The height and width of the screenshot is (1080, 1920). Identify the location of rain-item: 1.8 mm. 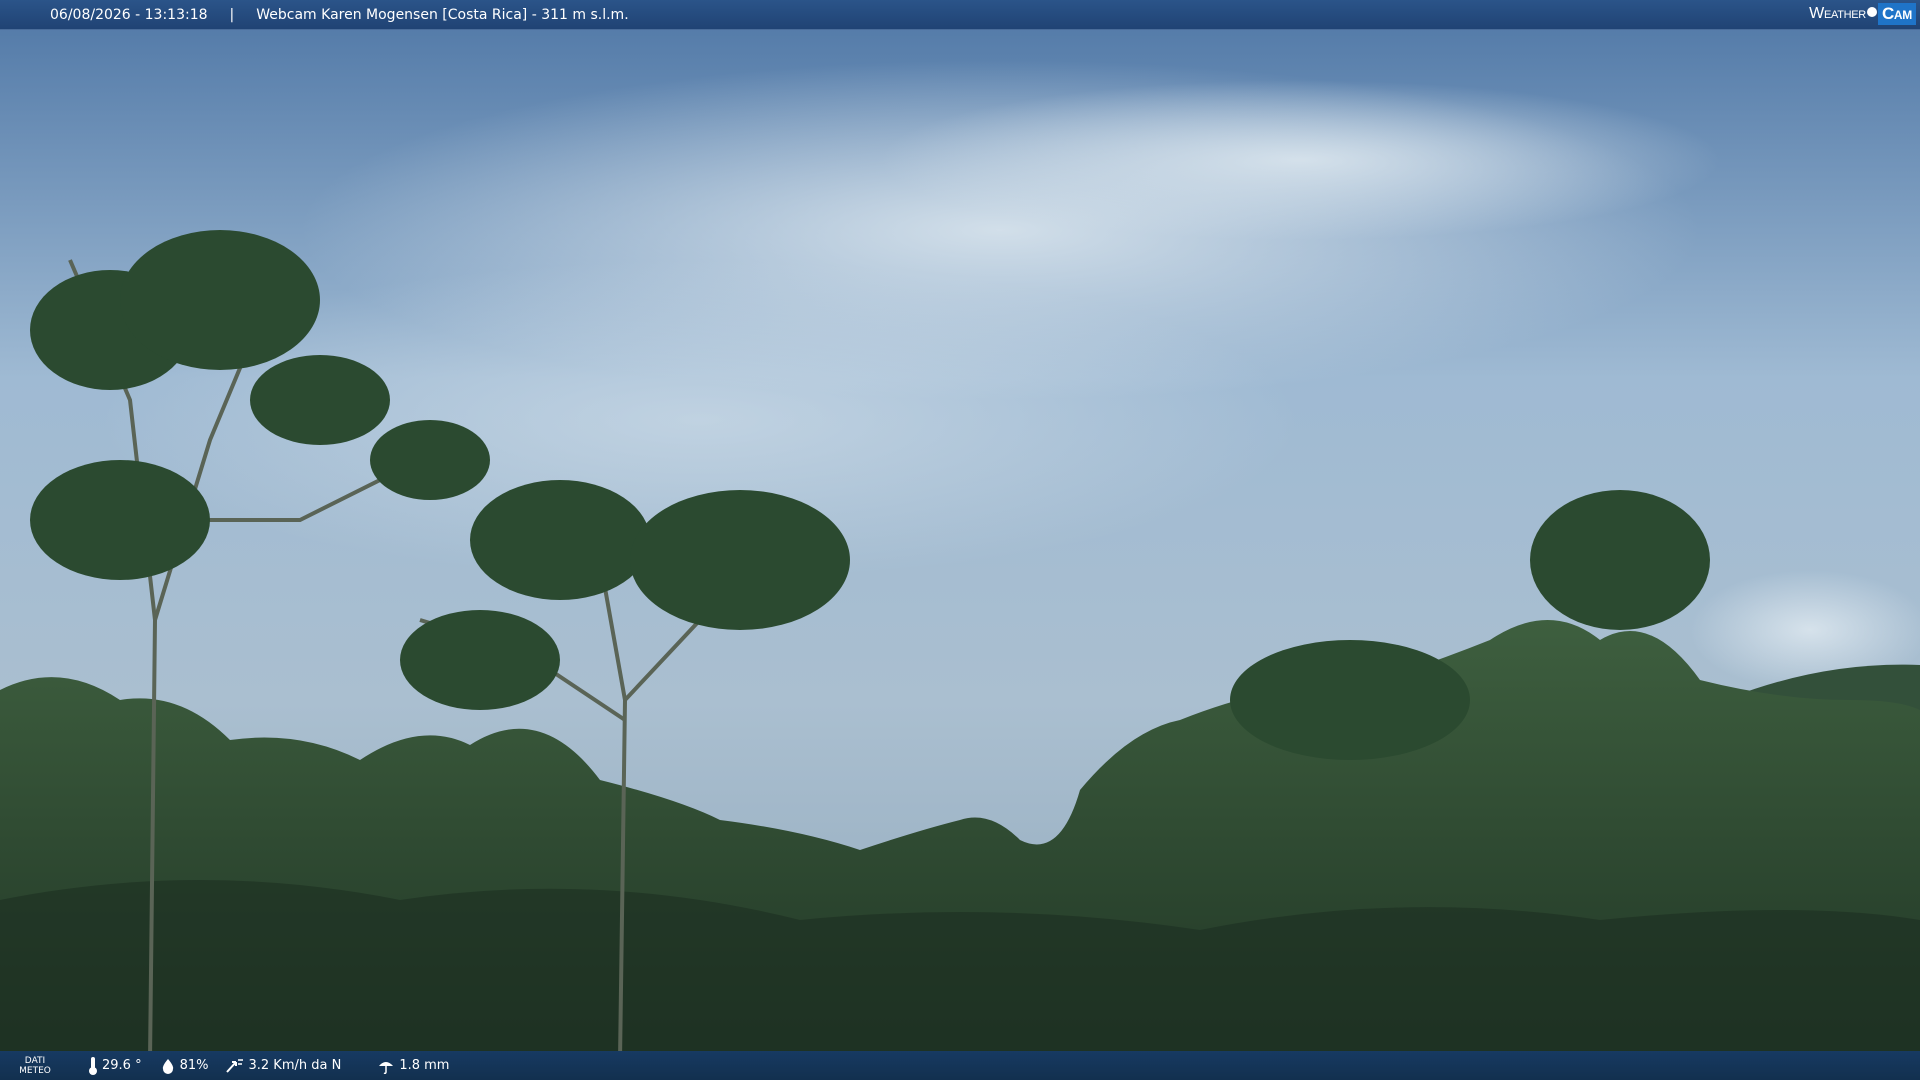
(413, 1066).